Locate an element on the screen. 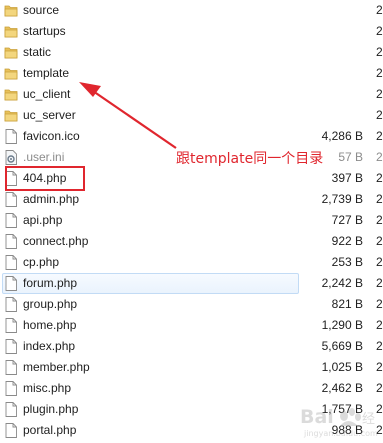 The image size is (383, 443). annotation-arrow is located at coordinates (128, 115).